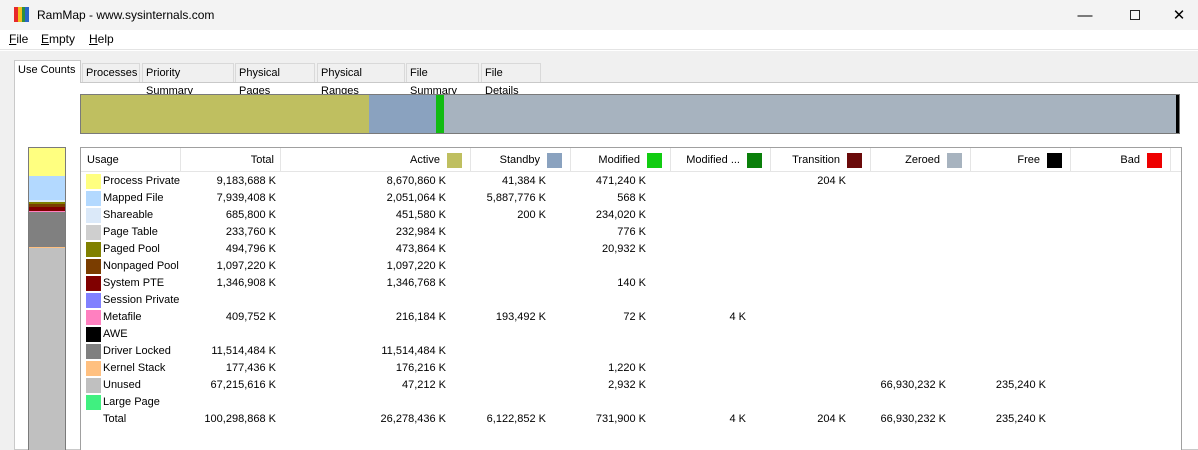  I want to click on table-row: Kernel Stack 177,436 K 176,216 K 1,220 K, so click(631, 368).